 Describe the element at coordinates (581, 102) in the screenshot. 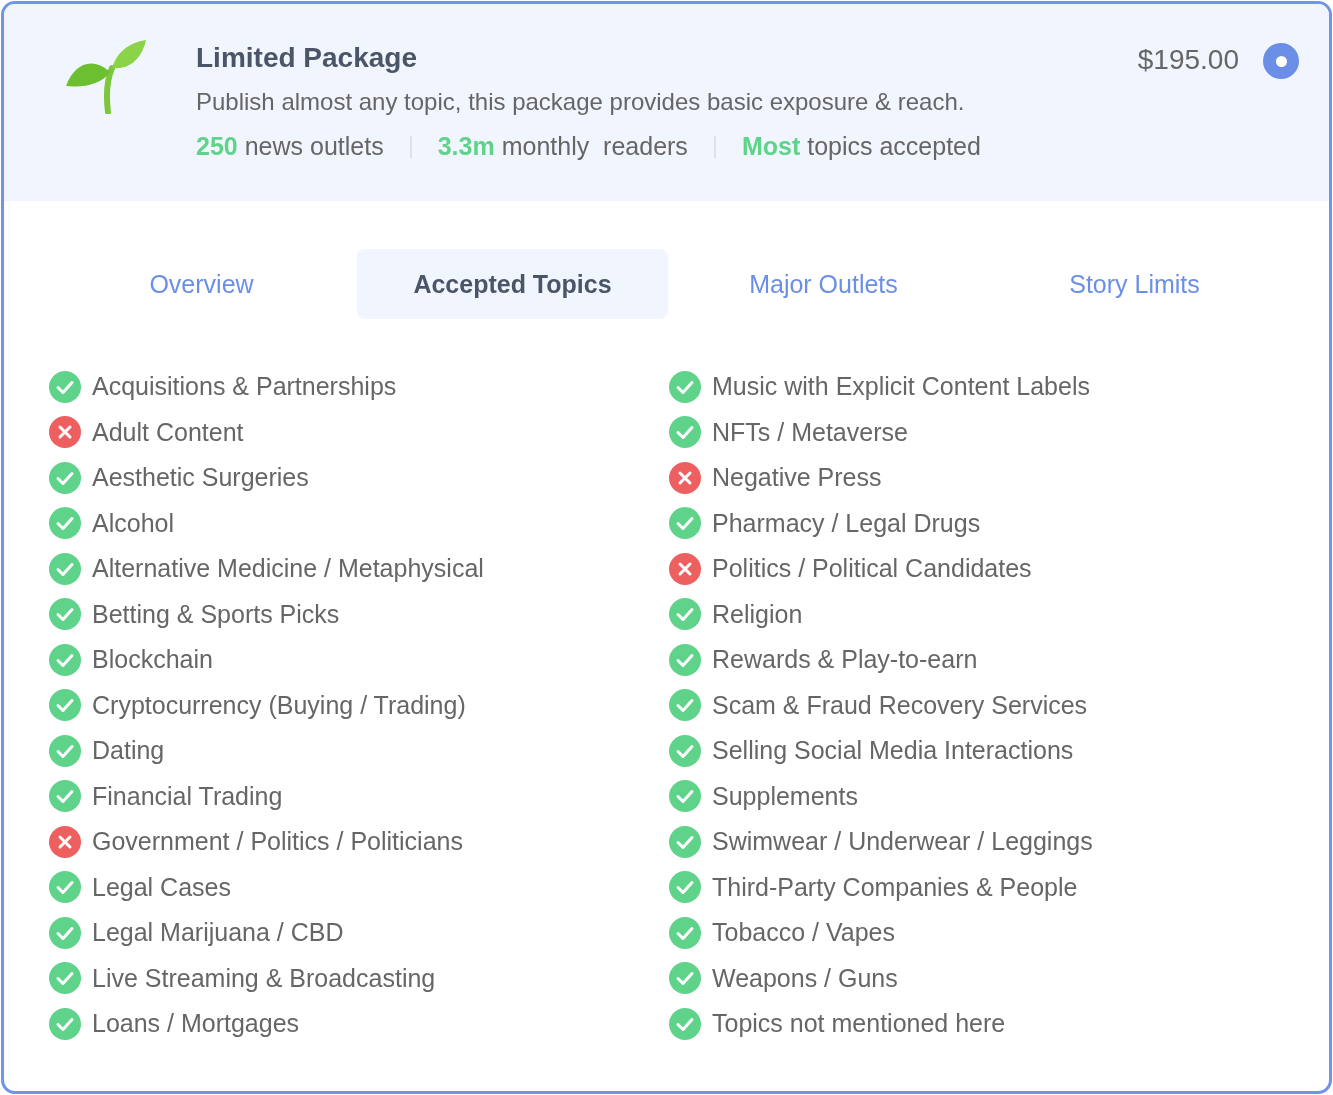

I see `package-description: Publish almost any topic, this package provides basic exposure & reach.` at that location.